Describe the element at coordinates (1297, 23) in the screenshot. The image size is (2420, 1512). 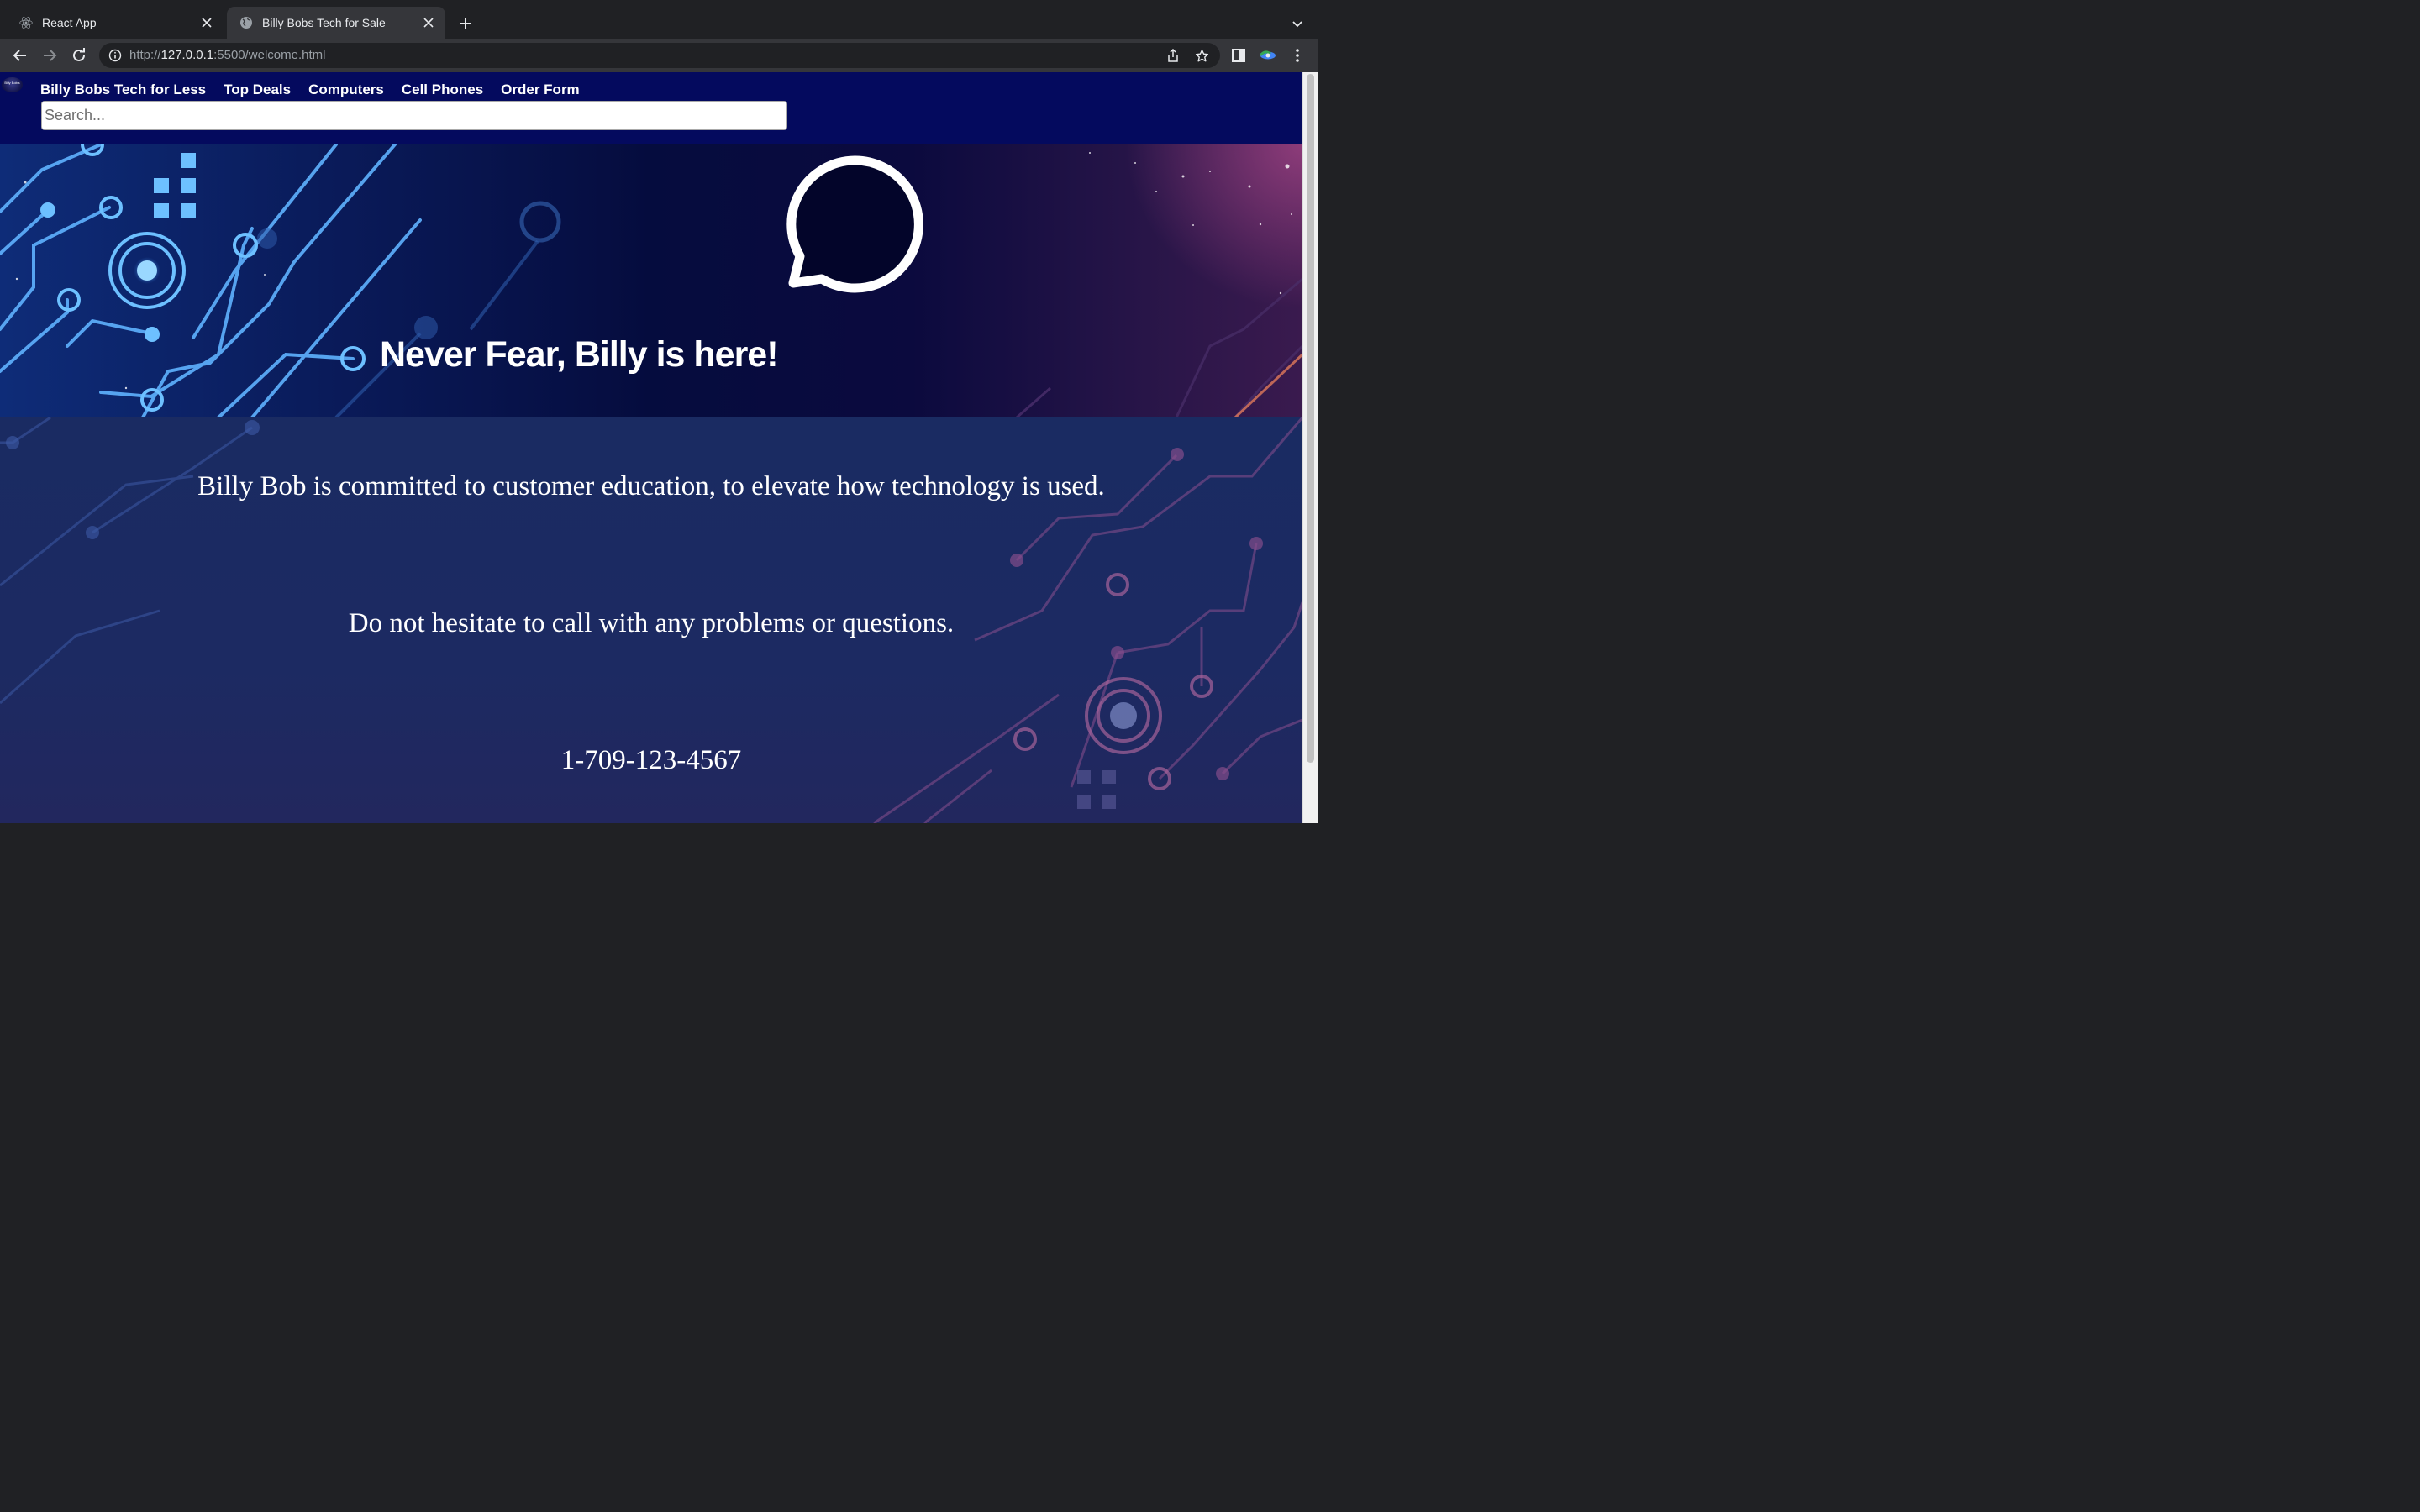
I see `tab-search-chevron-icon` at that location.